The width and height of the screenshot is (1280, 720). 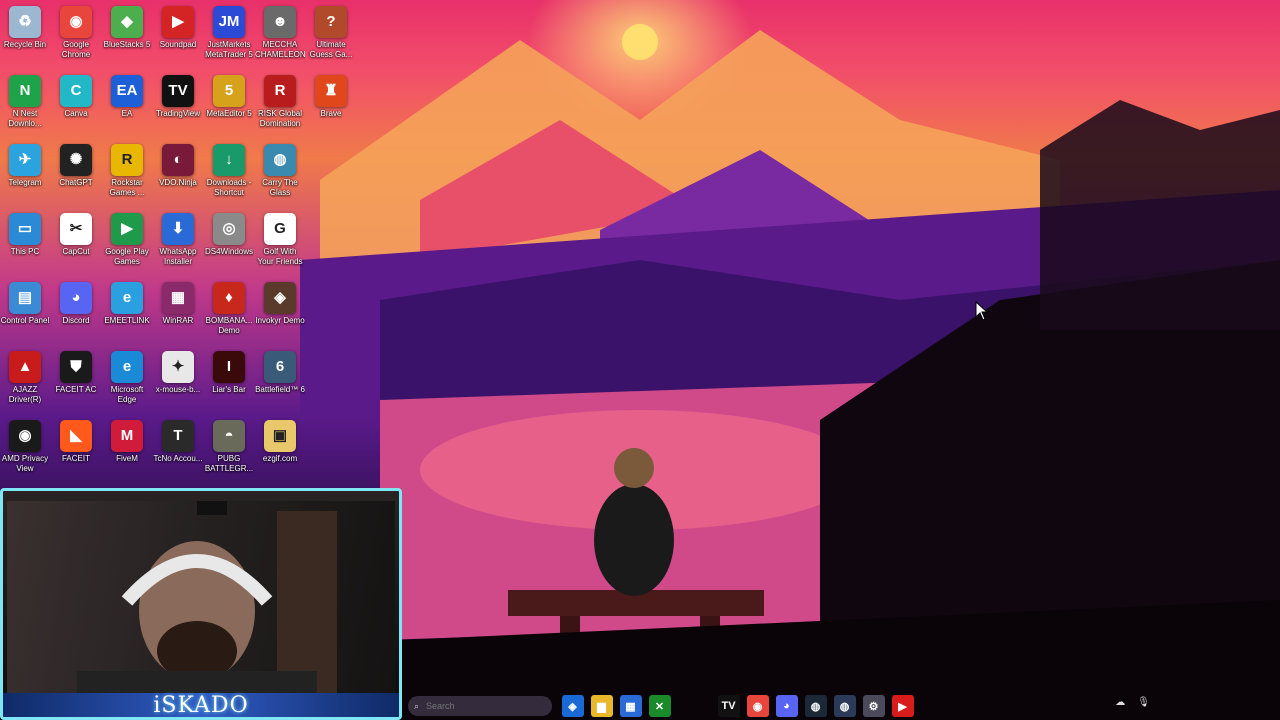 What do you see at coordinates (229, 32) in the screenshot?
I see `desktop-icon-justmarkets: JM JustMarkets MetaTrader 5` at bounding box center [229, 32].